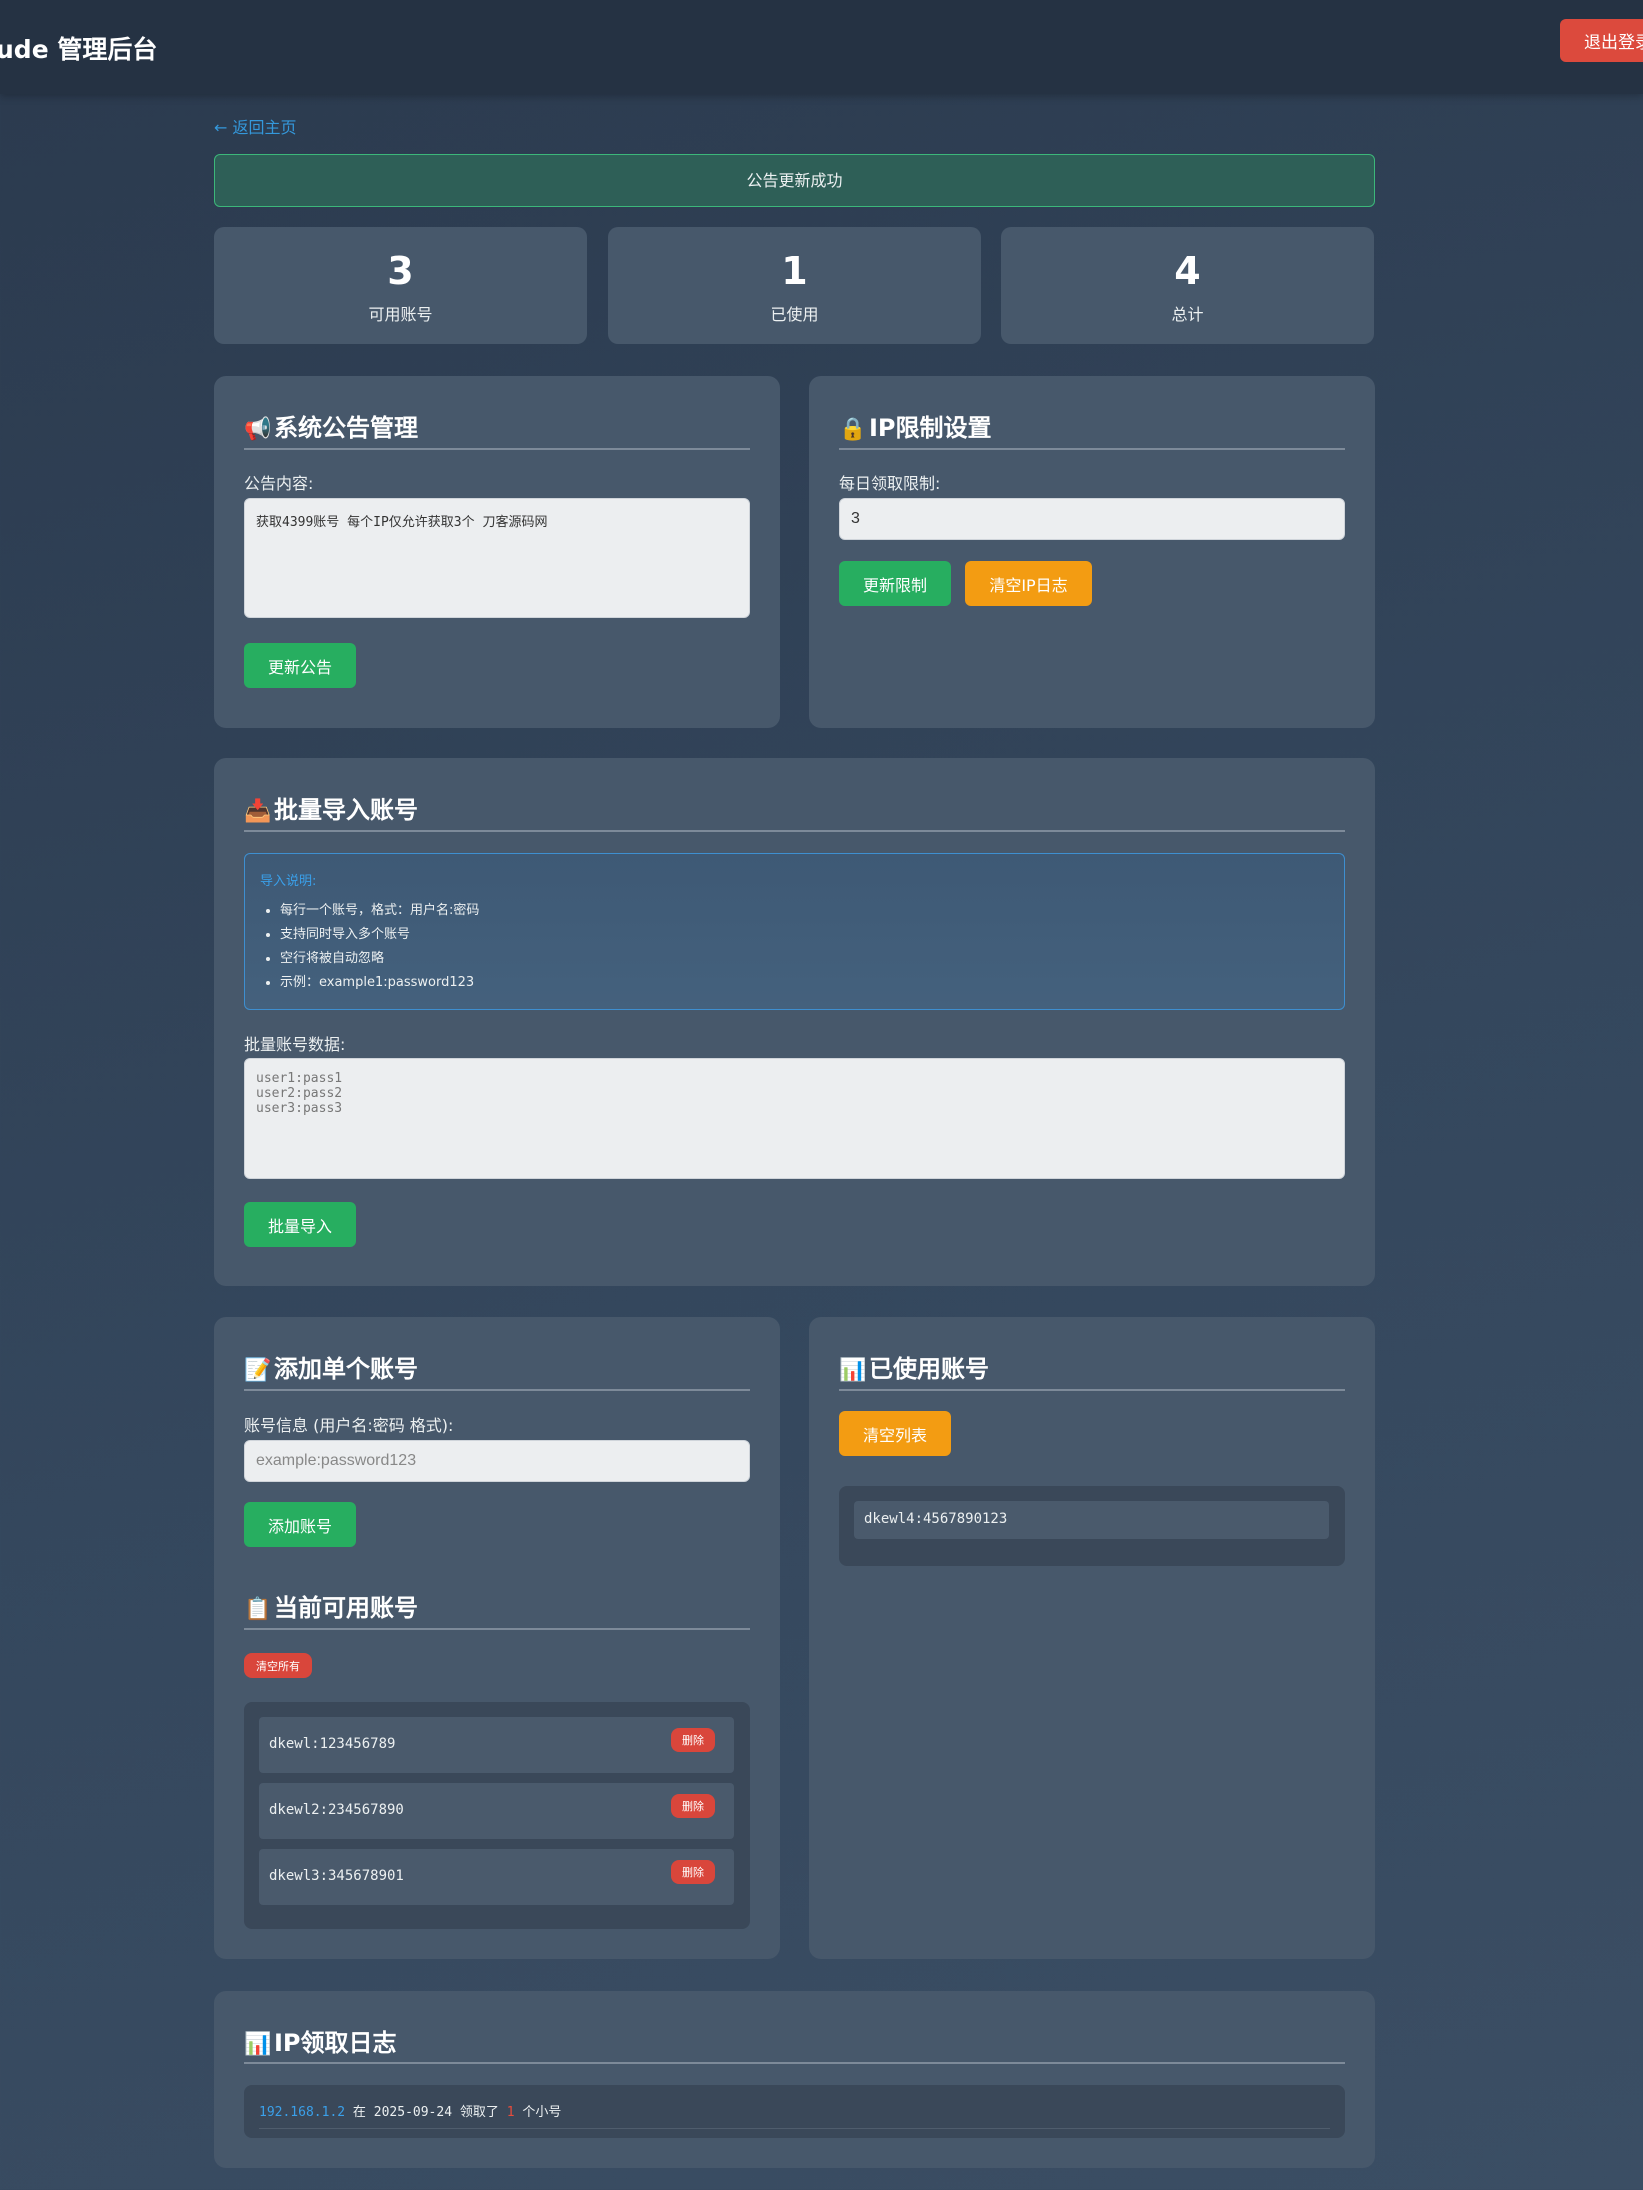 This screenshot has width=1643, height=2190. What do you see at coordinates (1092, 519) in the screenshot?
I see `daily-limit-input` at bounding box center [1092, 519].